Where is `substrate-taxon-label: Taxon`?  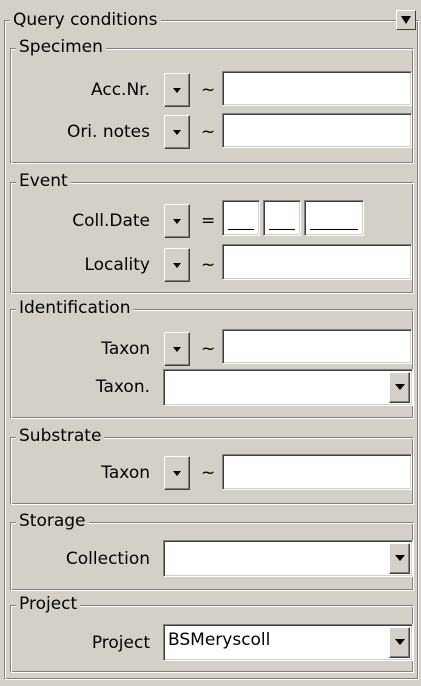
substrate-taxon-label: Taxon is located at coordinates (125, 473).